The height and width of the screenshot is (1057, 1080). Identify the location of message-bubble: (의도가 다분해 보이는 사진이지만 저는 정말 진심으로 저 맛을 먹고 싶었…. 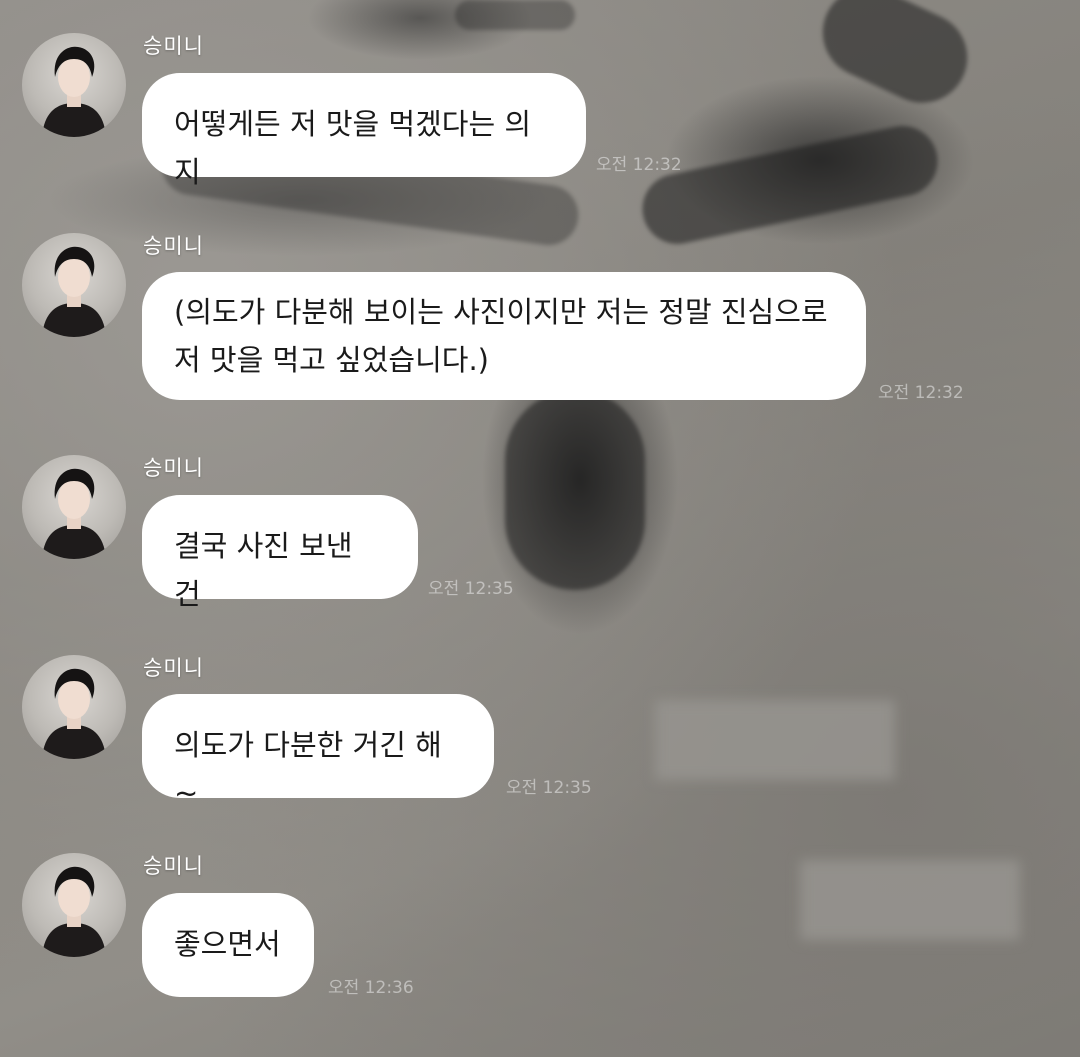
(504, 336).